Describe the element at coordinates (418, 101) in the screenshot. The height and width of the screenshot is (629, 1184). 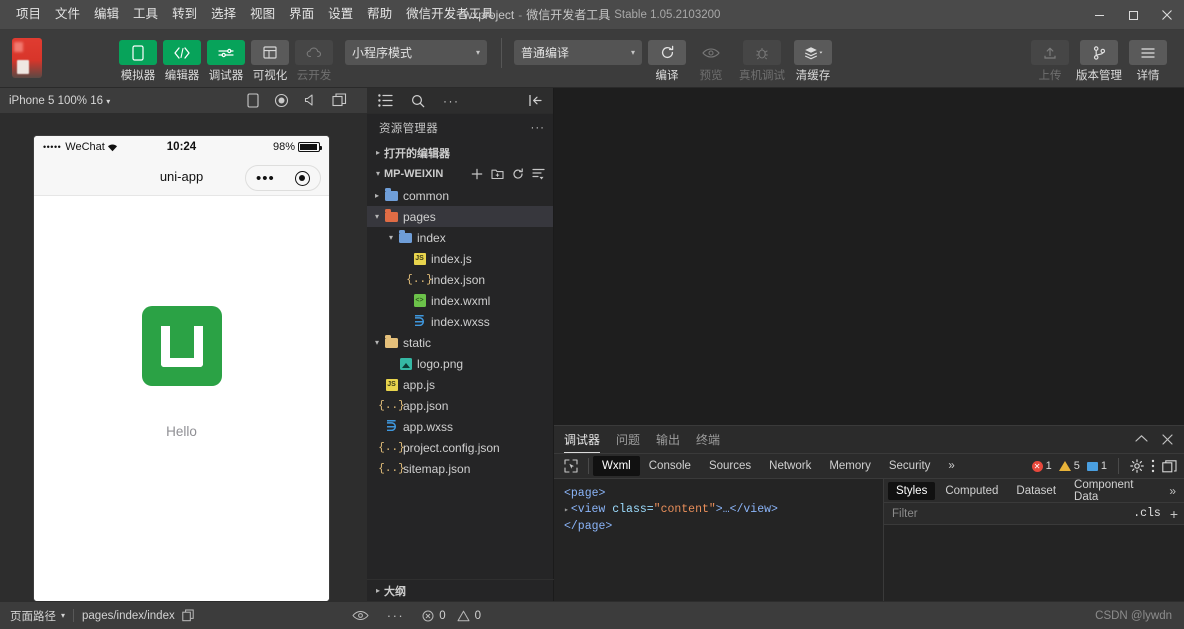
I see `search-icon` at that location.